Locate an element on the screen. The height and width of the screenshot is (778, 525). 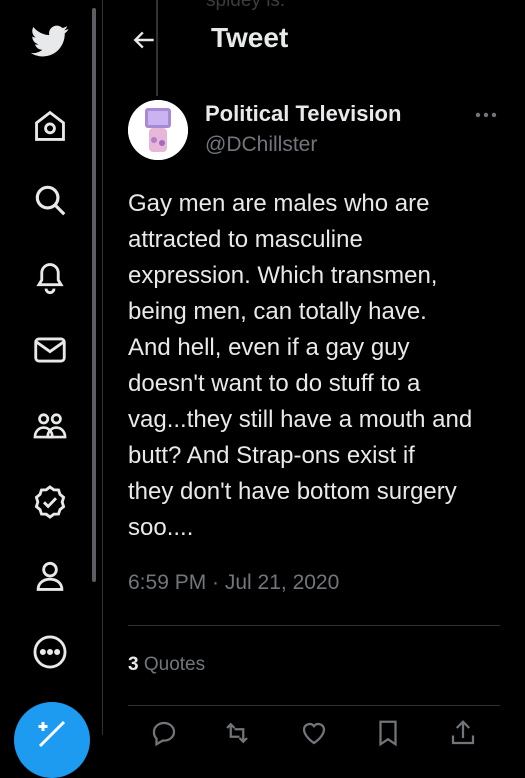
reply-button is located at coordinates (164, 733).